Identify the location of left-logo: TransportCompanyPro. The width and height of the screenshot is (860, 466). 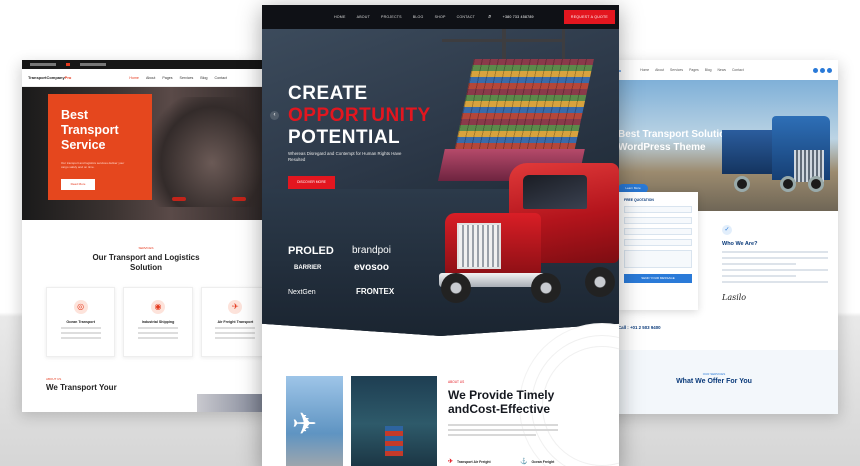
(49, 77).